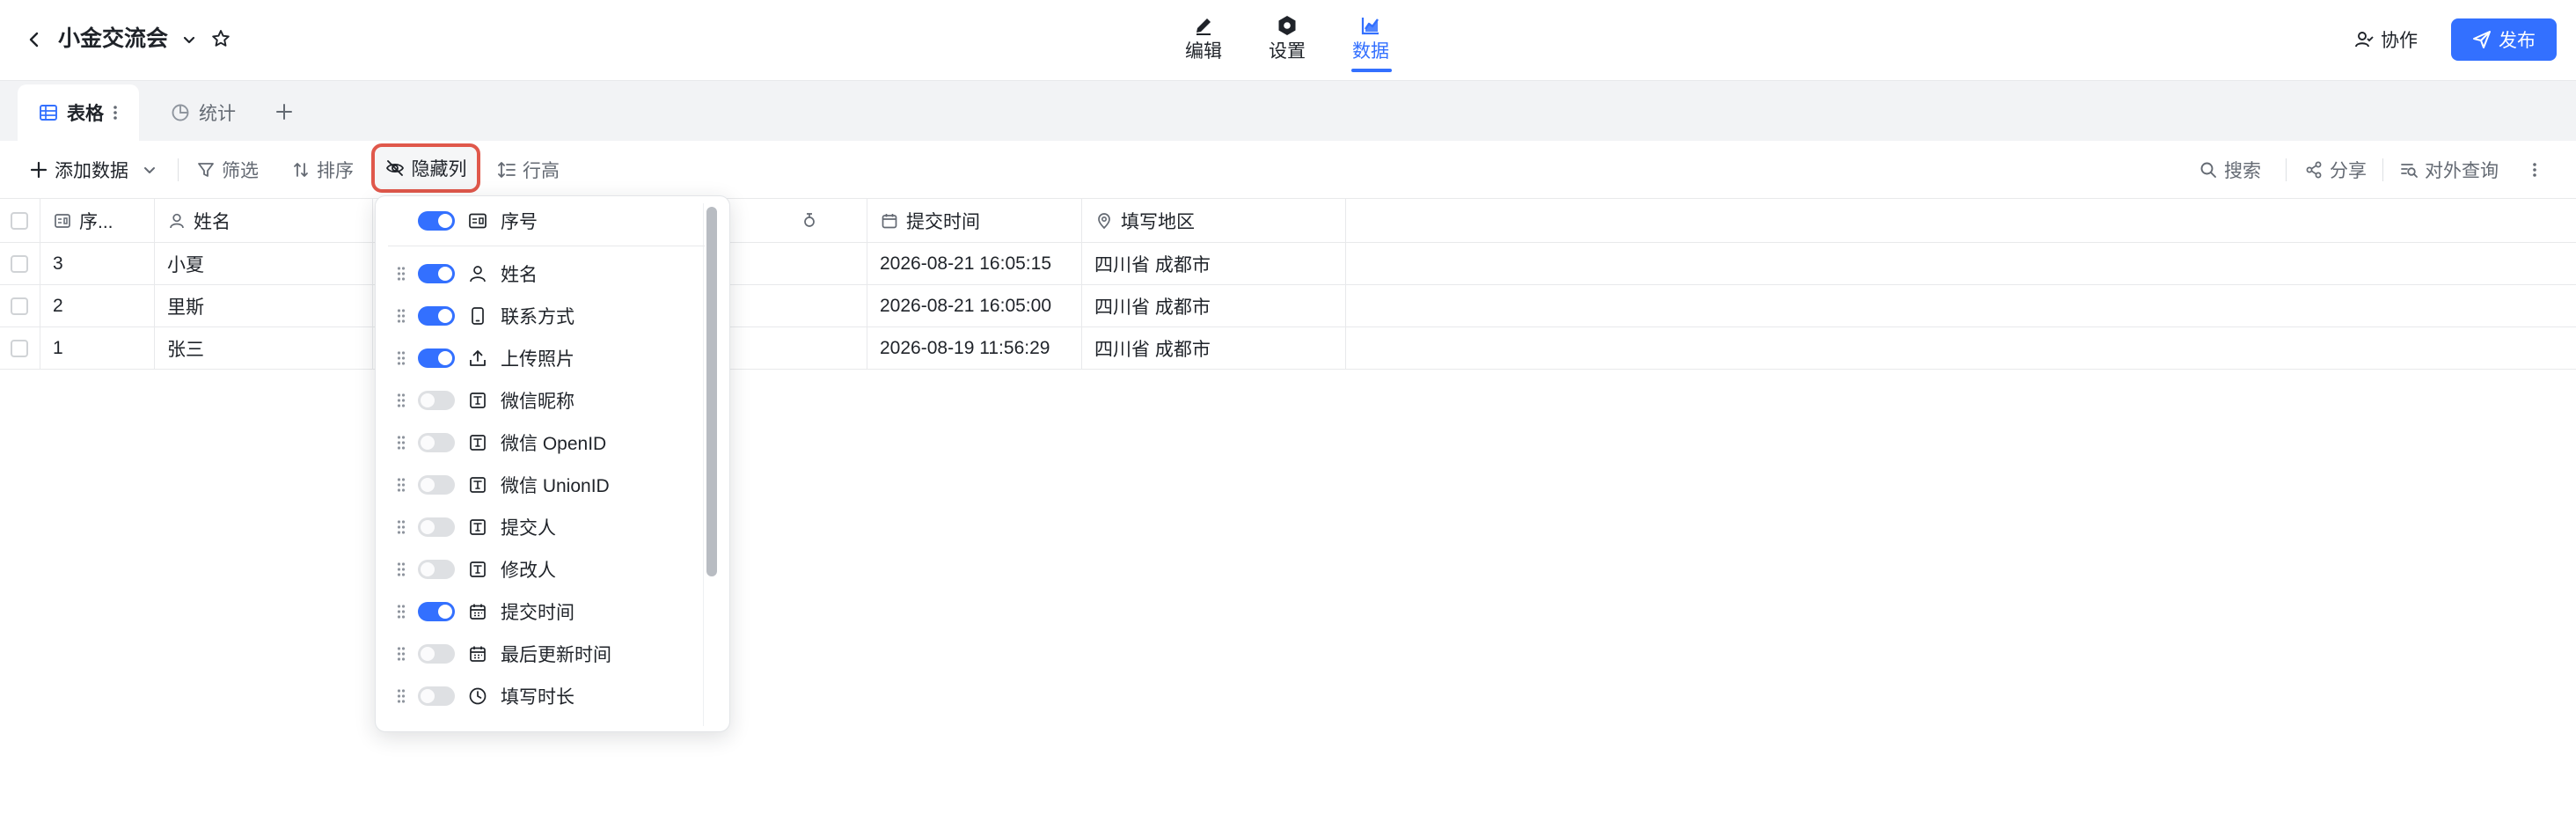  I want to click on column-toggle-row: 提交时间, so click(538, 612).